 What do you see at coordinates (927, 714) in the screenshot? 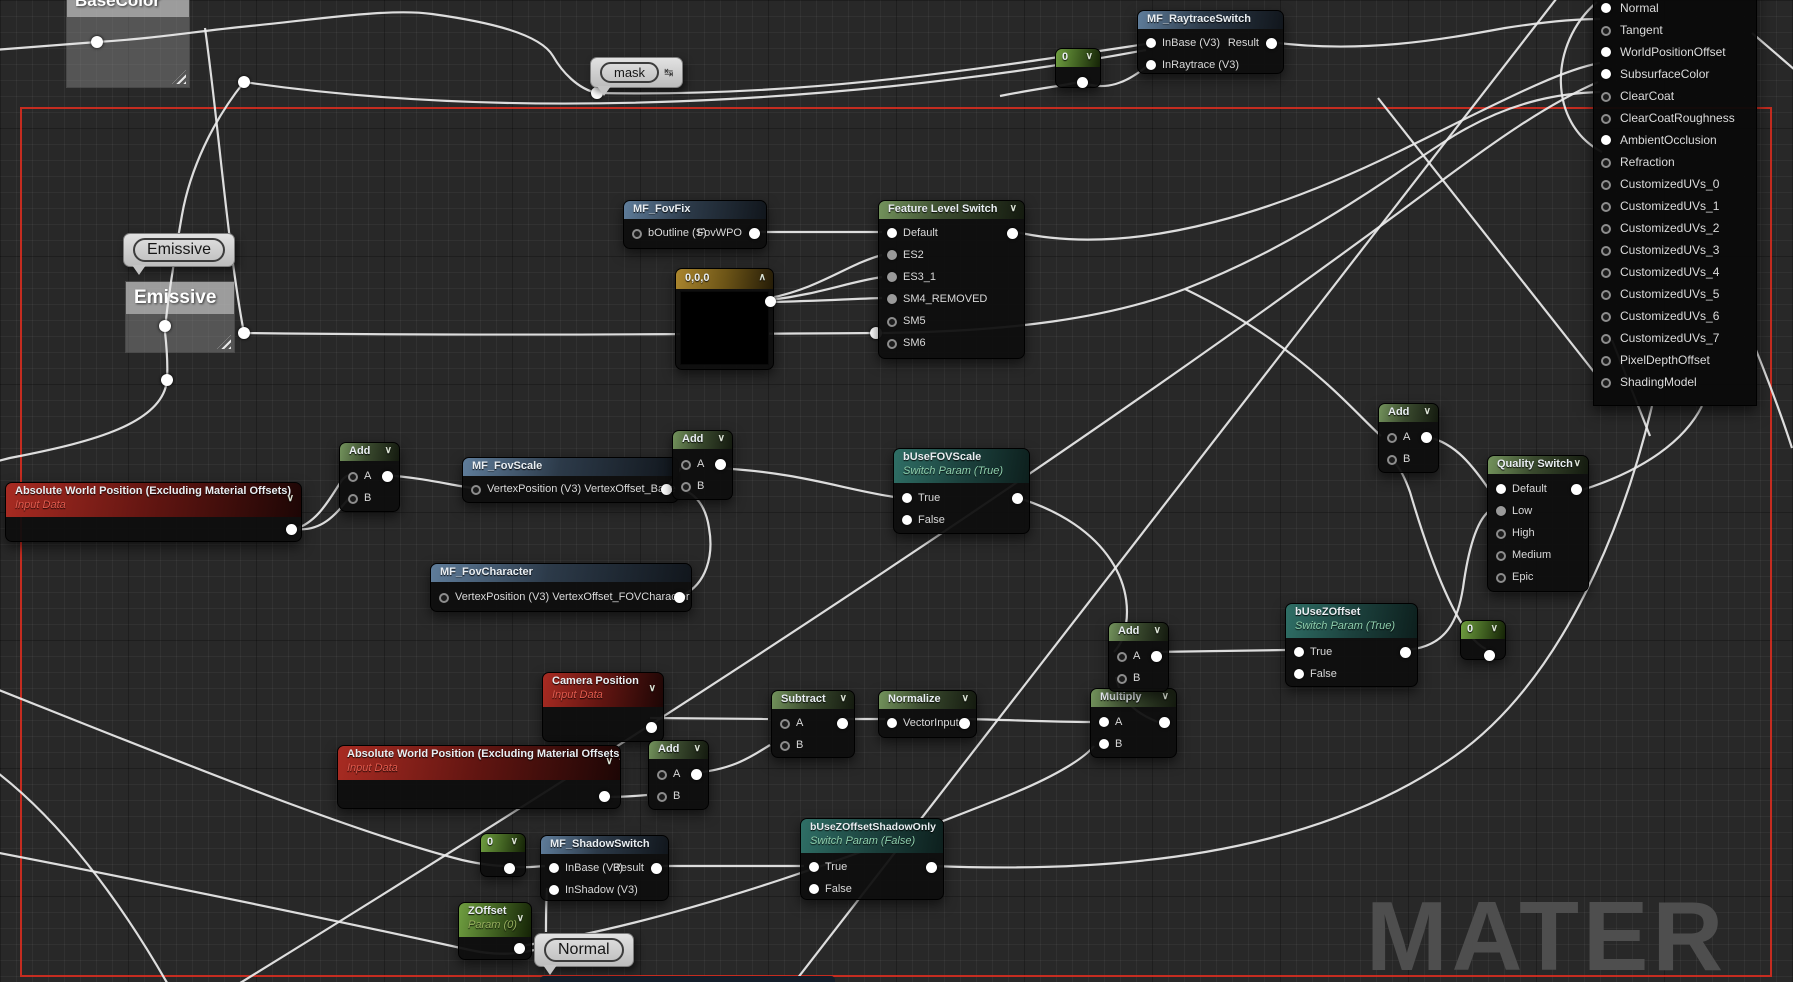
I see `node-normalize: Normalize ∨ VectorInput` at bounding box center [927, 714].